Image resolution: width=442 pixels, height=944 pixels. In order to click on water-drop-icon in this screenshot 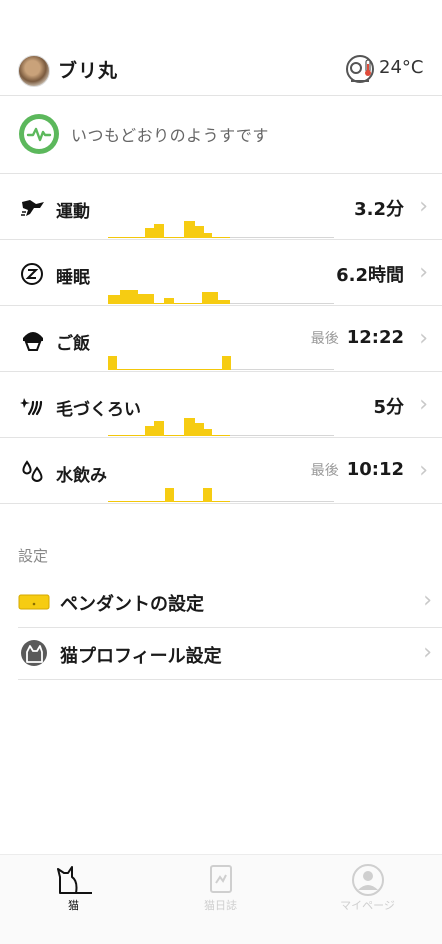, I will do `click(32, 471)`.